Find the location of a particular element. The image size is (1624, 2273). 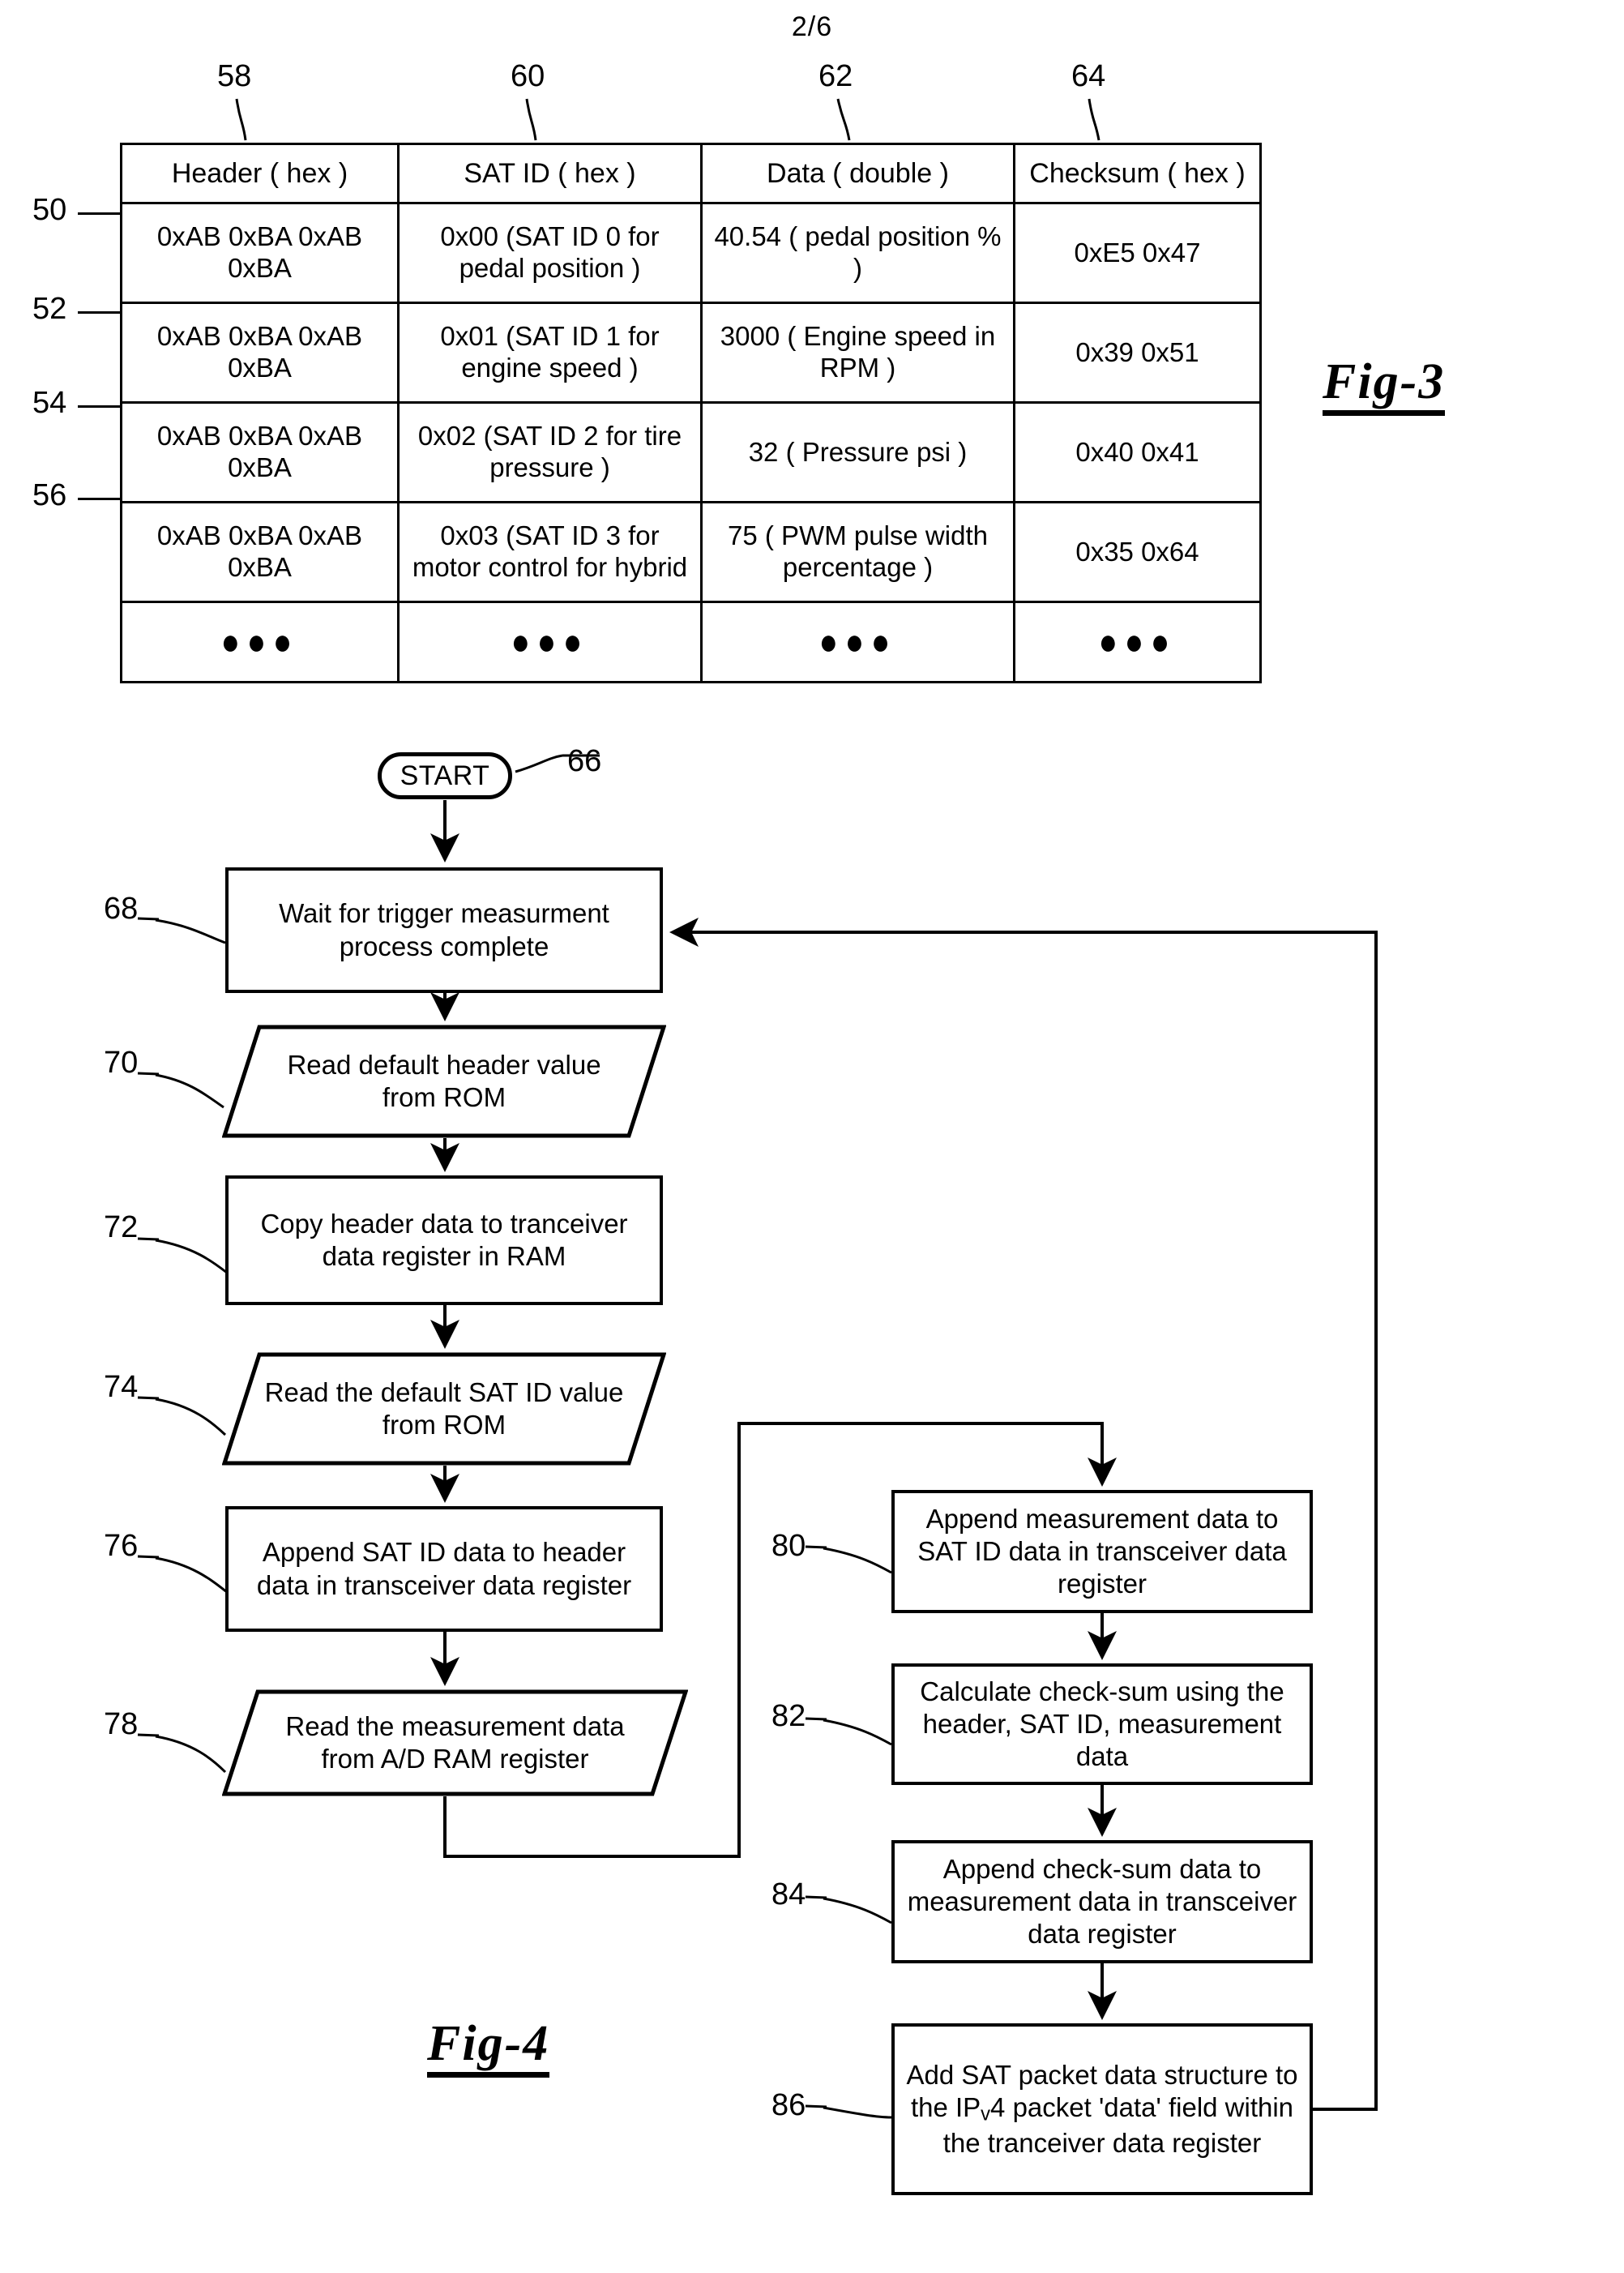

callout-58: 58 is located at coordinates (235, 76).